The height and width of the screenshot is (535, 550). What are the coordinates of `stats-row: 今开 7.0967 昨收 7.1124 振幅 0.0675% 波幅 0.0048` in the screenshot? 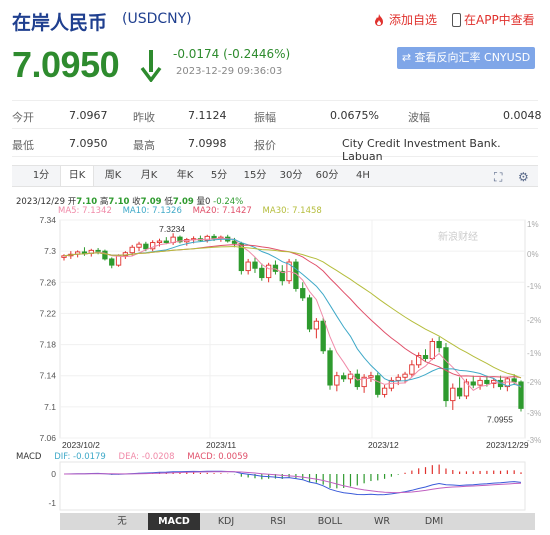 It's located at (277, 115).